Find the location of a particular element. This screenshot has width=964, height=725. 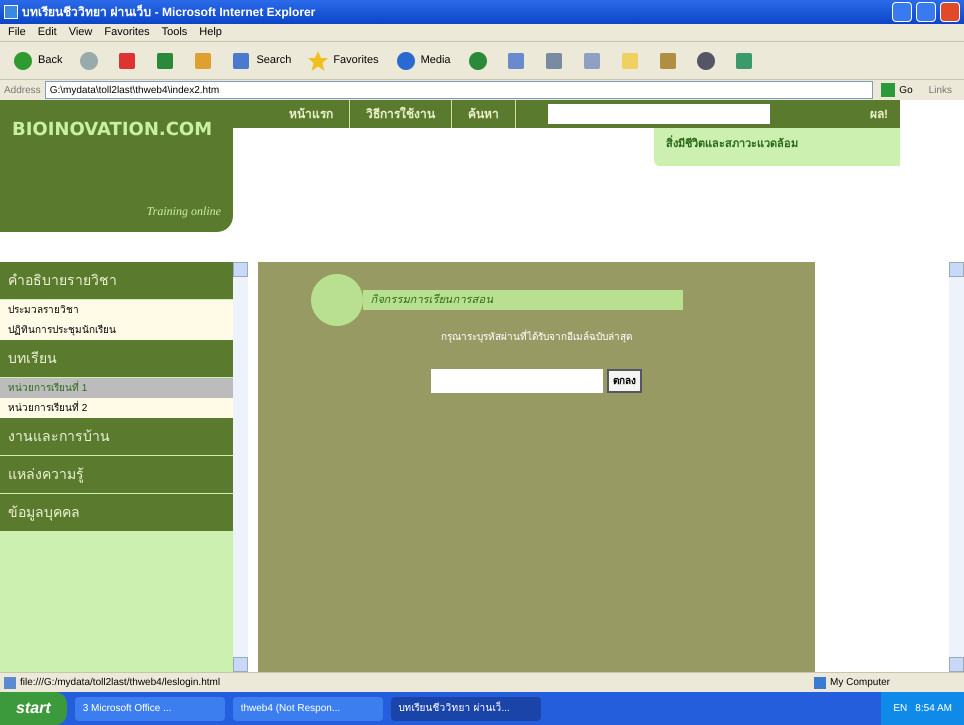

sidebar-section: ข้อมูลบุคคล is located at coordinates (116, 513).